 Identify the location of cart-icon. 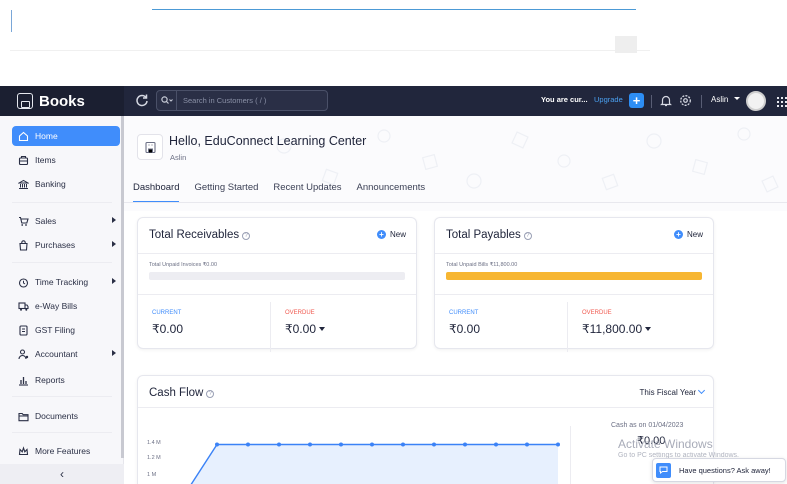
(23, 221).